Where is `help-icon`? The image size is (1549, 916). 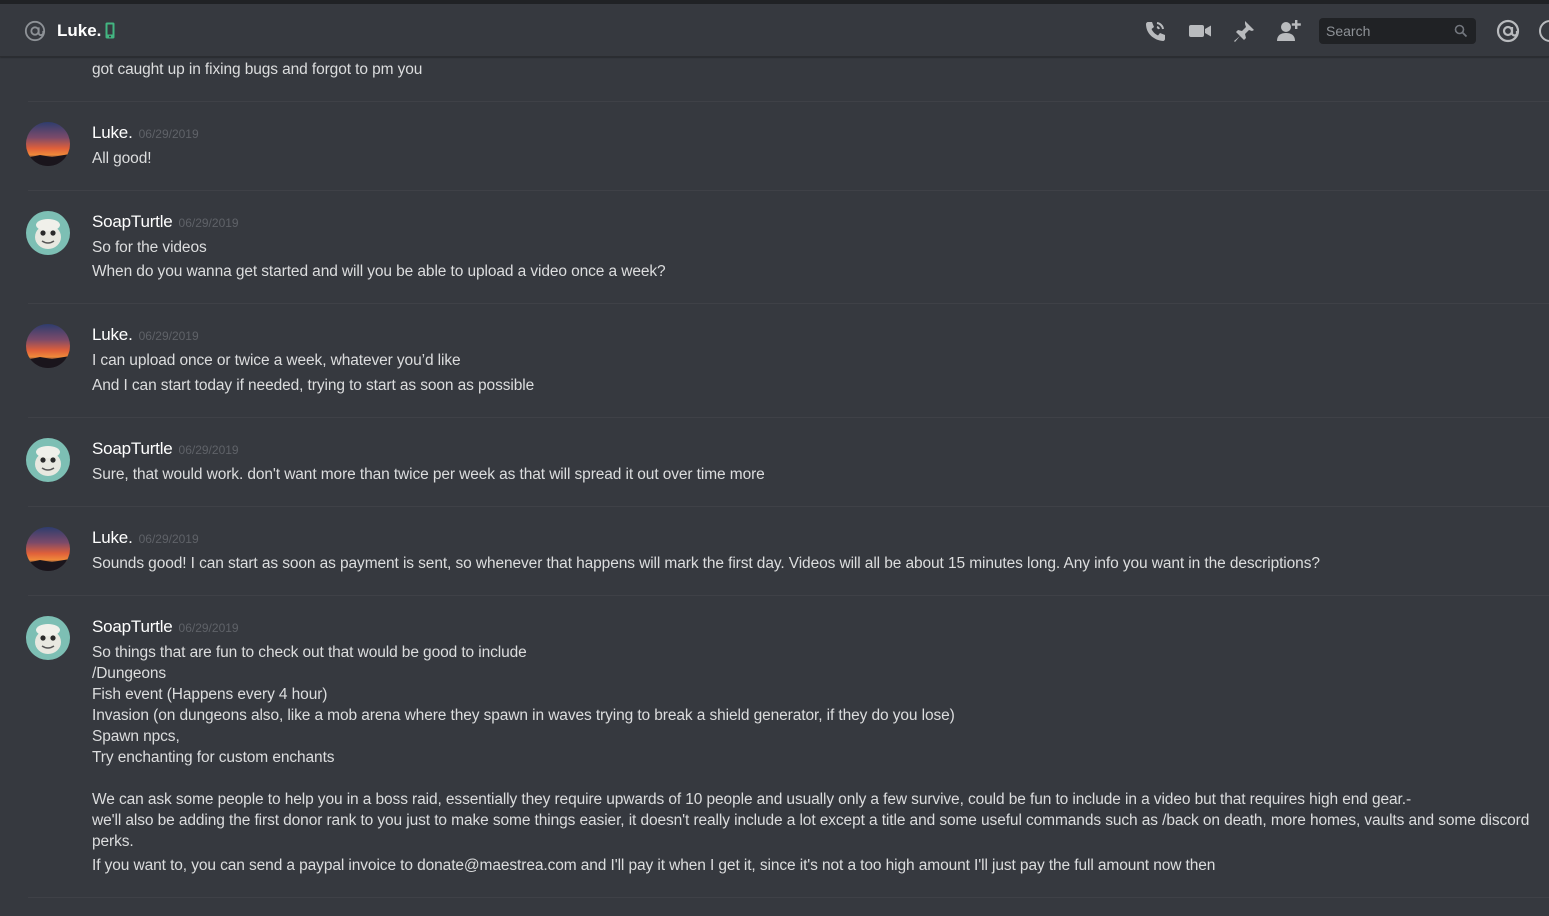
help-icon is located at coordinates (1544, 31).